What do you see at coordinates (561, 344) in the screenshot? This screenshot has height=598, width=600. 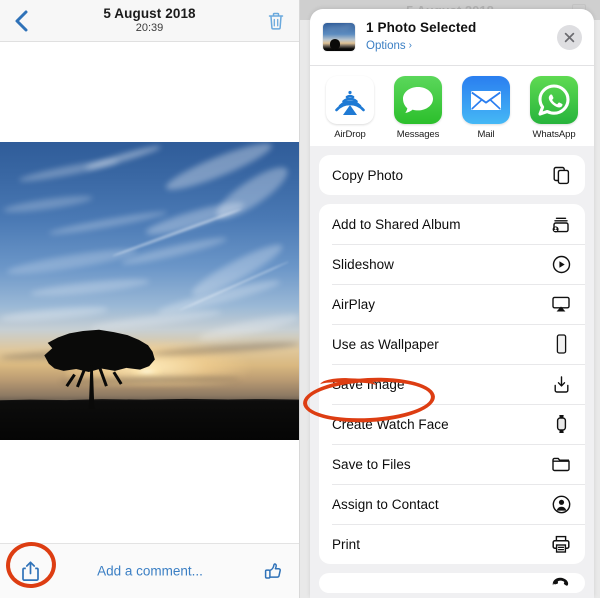 I see `phone-icon` at bounding box center [561, 344].